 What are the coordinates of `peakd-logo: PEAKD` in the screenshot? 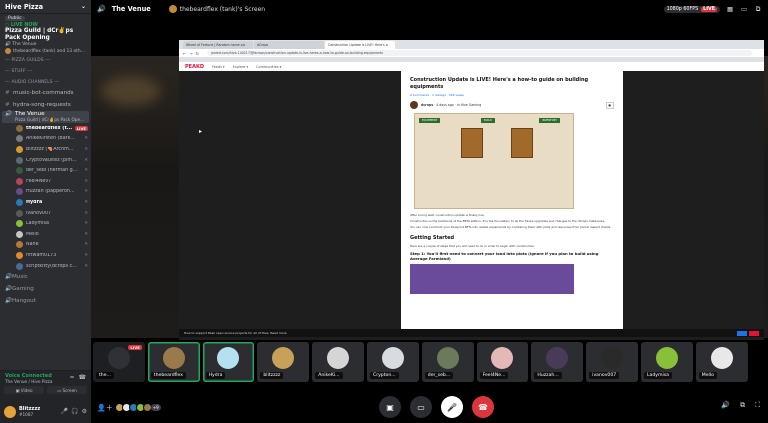 It's located at (194, 67).